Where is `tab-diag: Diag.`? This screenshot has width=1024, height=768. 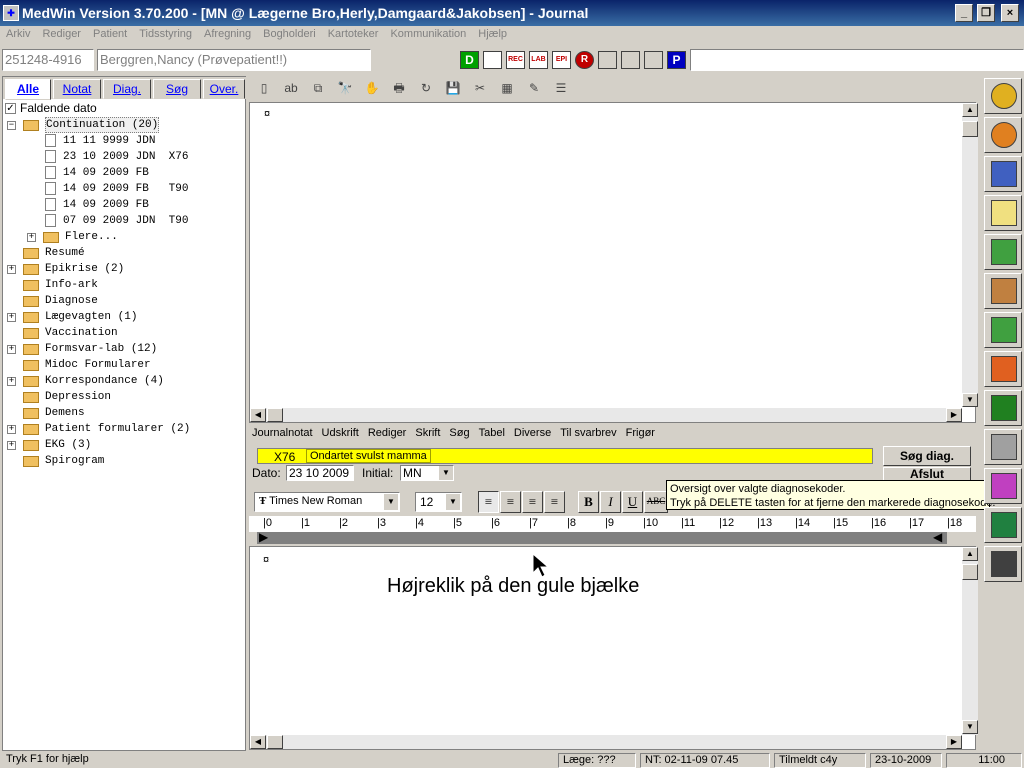 tab-diag: Diag. is located at coordinates (127, 89).